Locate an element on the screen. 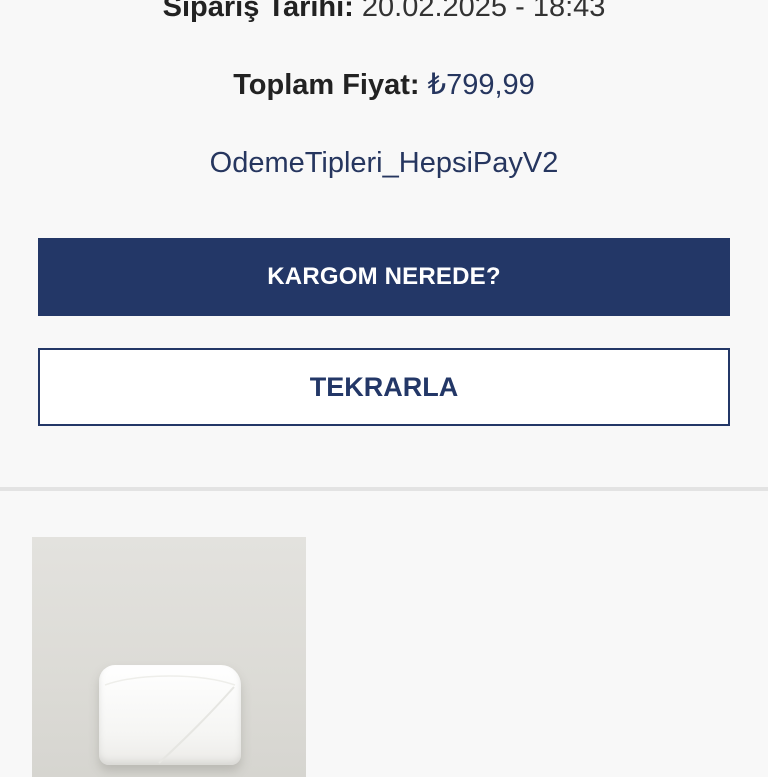 The height and width of the screenshot is (777, 768). order-date: Sipariş Tarihi: 20.02.2025 - 18:43 is located at coordinates (384, 13).